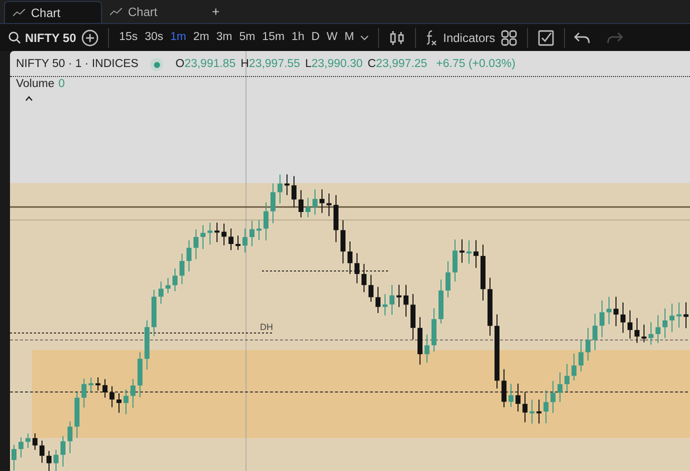 The image size is (690, 471). Describe the element at coordinates (509, 37) in the screenshot. I see `grid-icon` at that location.